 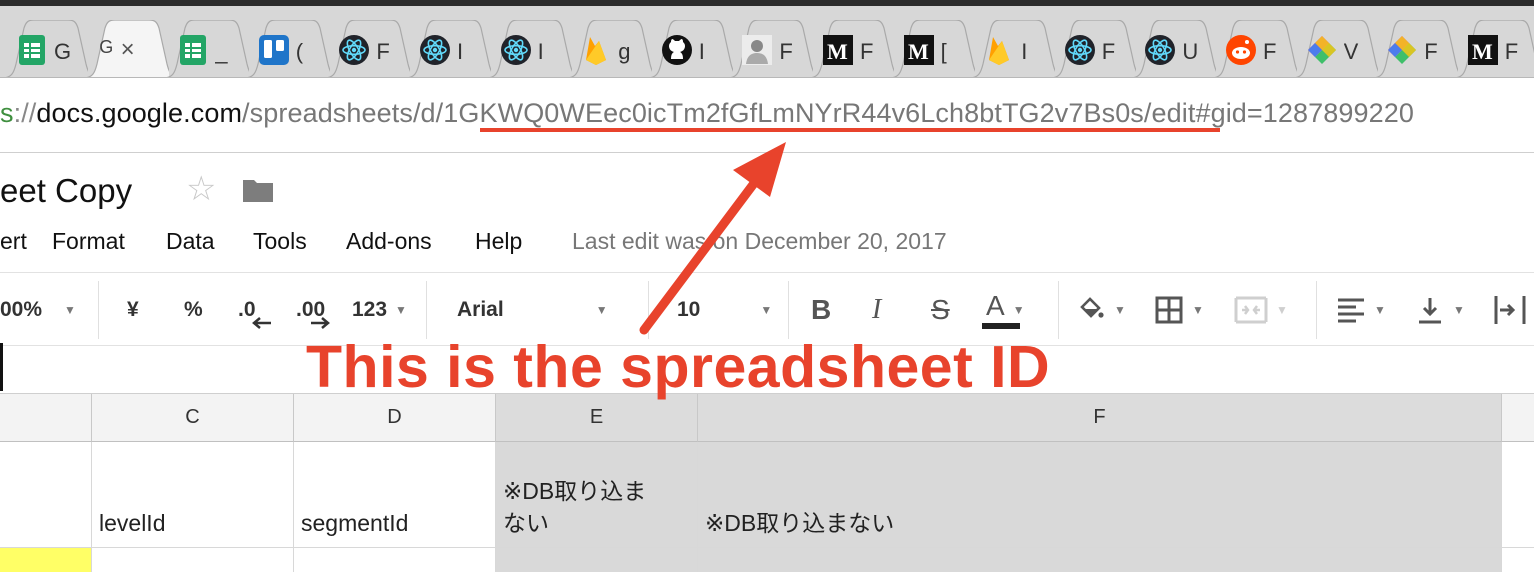 I want to click on cell-b1, so click(x=46, y=495).